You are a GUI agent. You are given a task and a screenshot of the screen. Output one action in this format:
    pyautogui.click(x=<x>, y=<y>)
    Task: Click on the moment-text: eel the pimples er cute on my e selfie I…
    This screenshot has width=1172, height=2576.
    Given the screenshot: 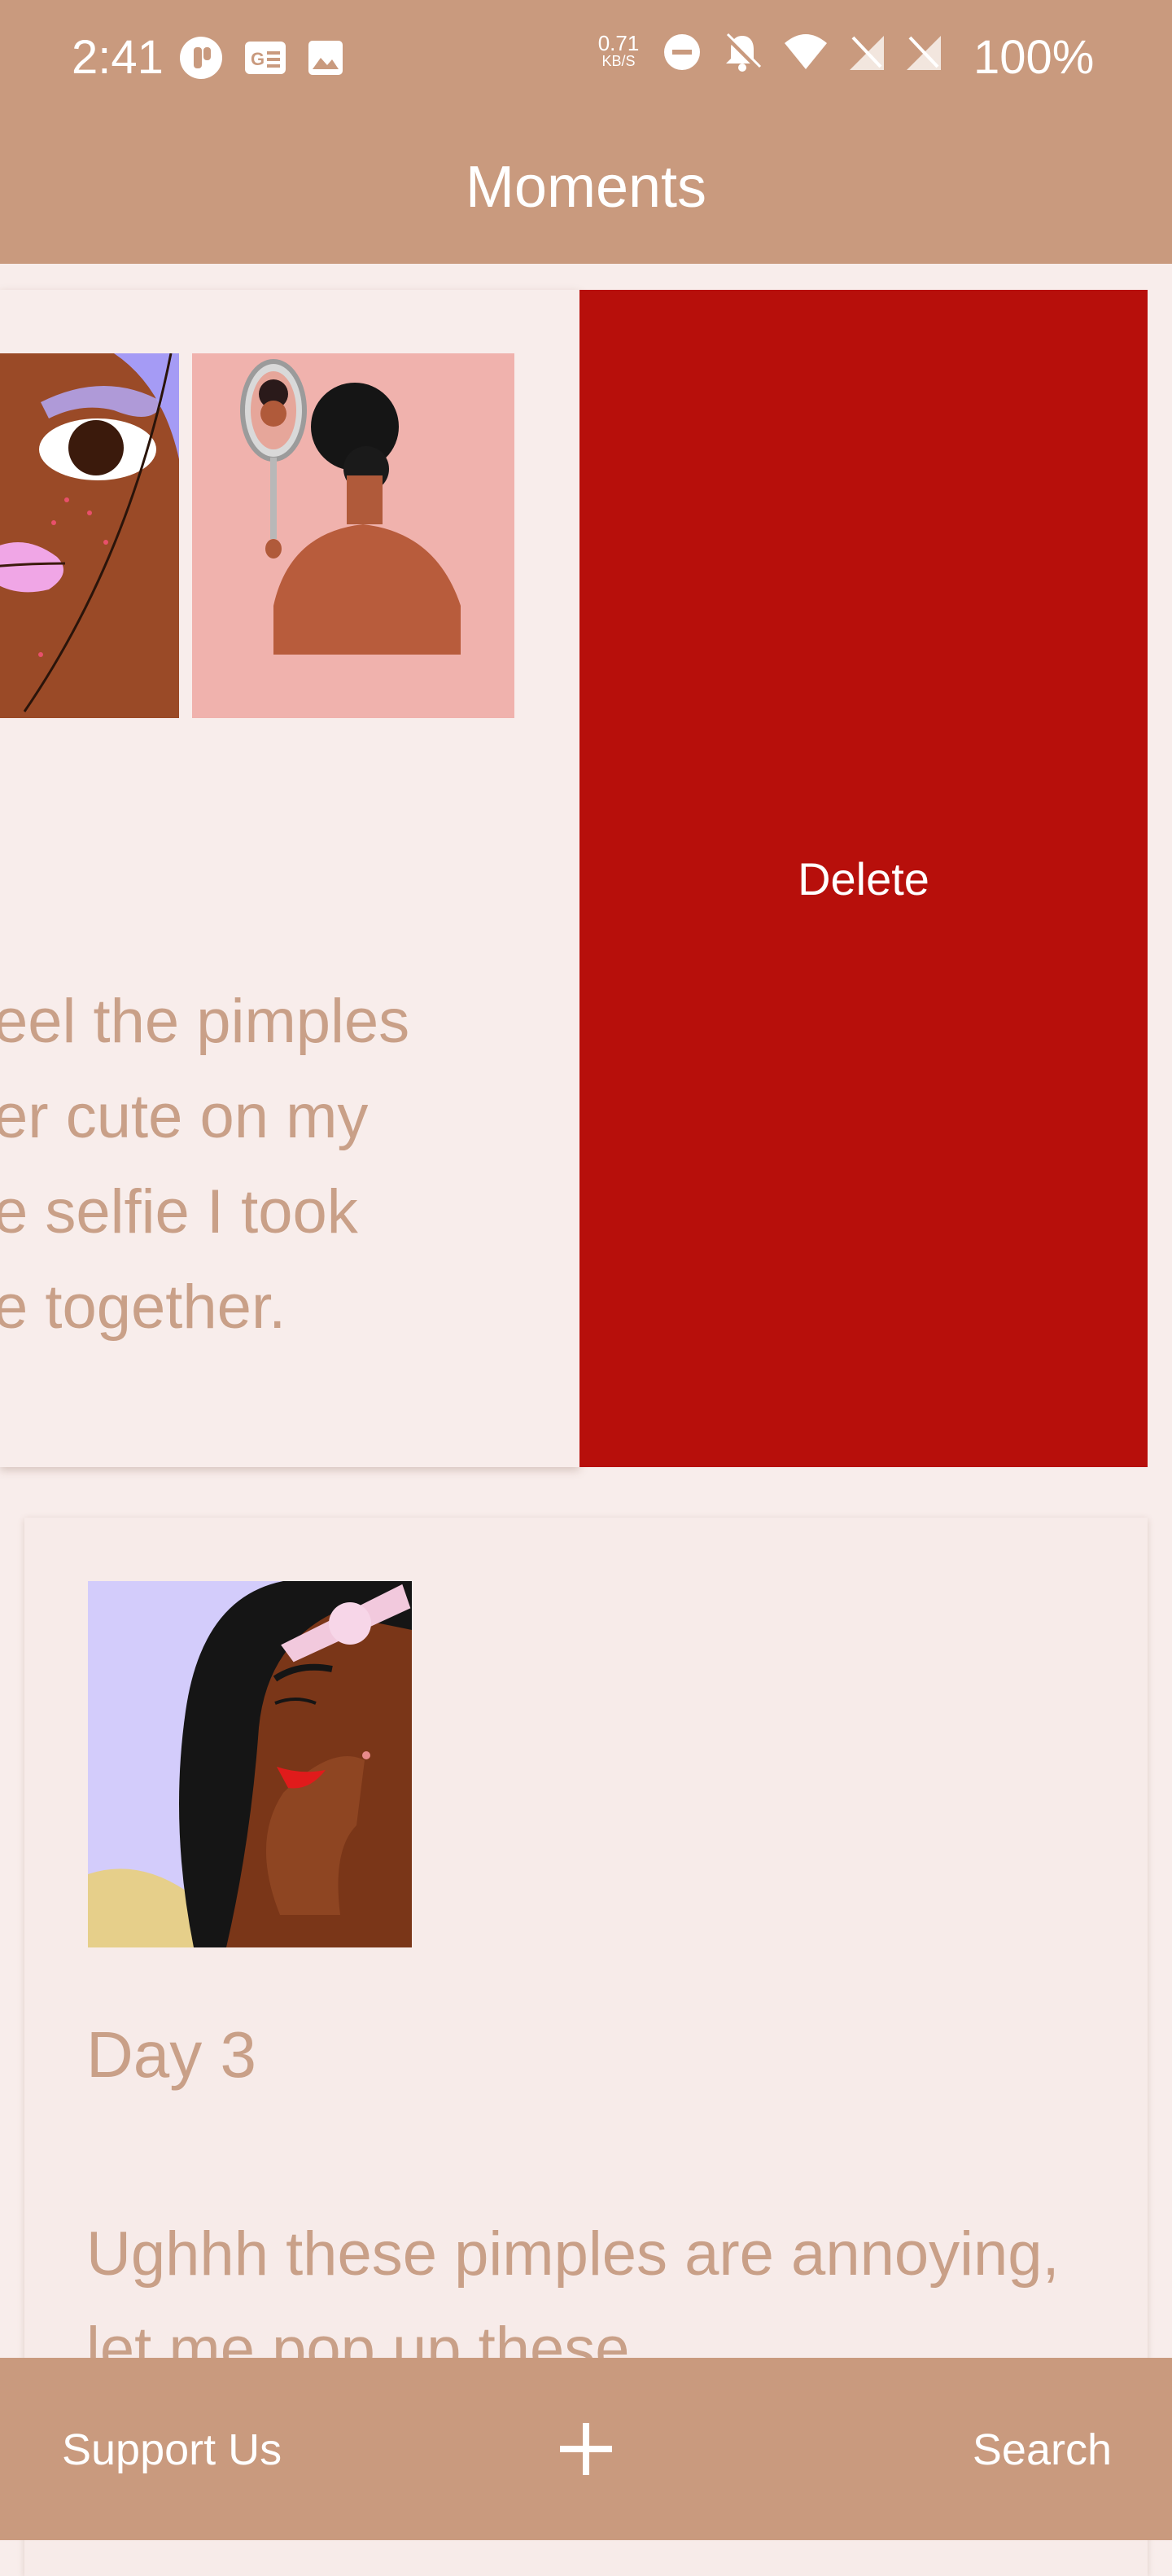 What is the action you would take?
    pyautogui.click(x=289, y=1164)
    